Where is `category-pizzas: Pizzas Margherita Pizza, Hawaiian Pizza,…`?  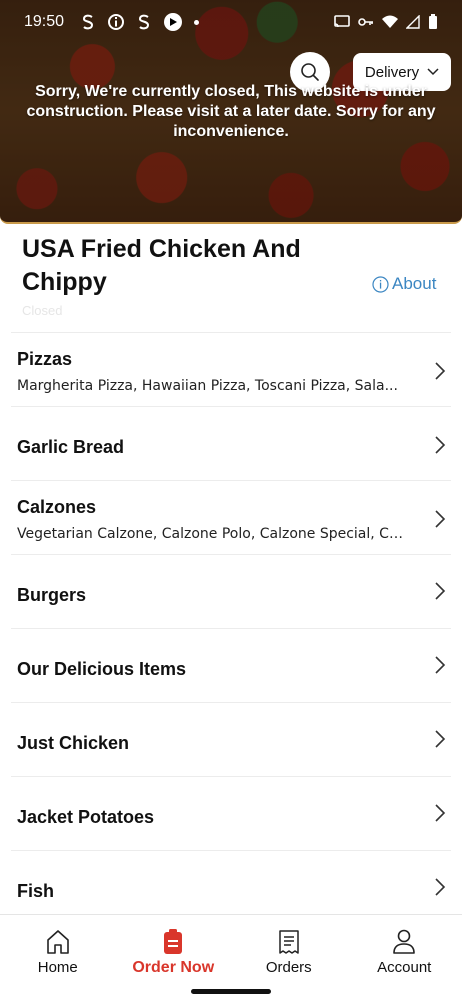
category-pizzas: Pizzas Margherita Pizza, Hawaiian Pizza,… is located at coordinates (231, 369).